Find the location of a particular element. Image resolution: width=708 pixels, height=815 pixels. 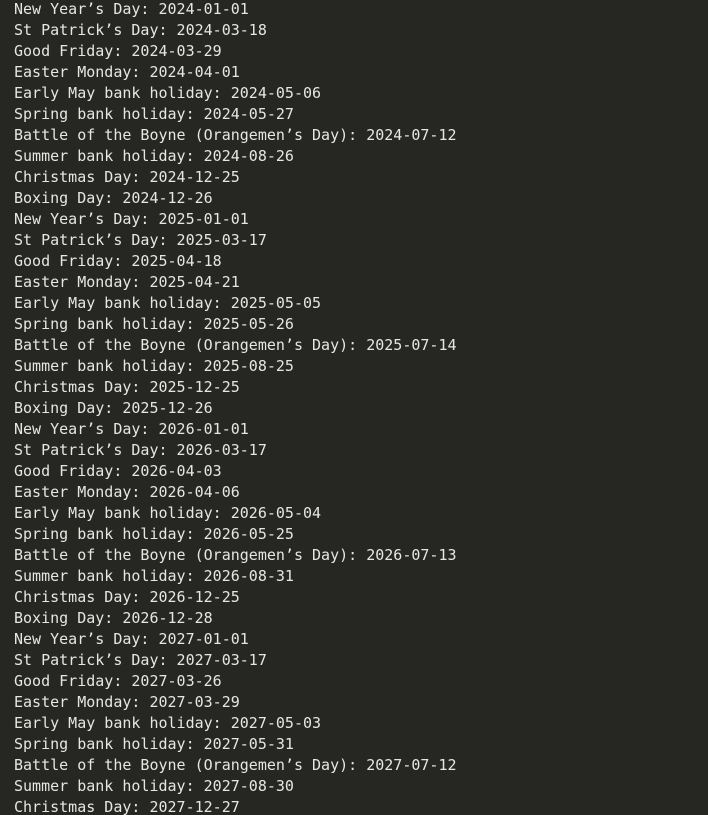

output-line: Early May bank holiday: 2025-05-05 is located at coordinates (168, 303).